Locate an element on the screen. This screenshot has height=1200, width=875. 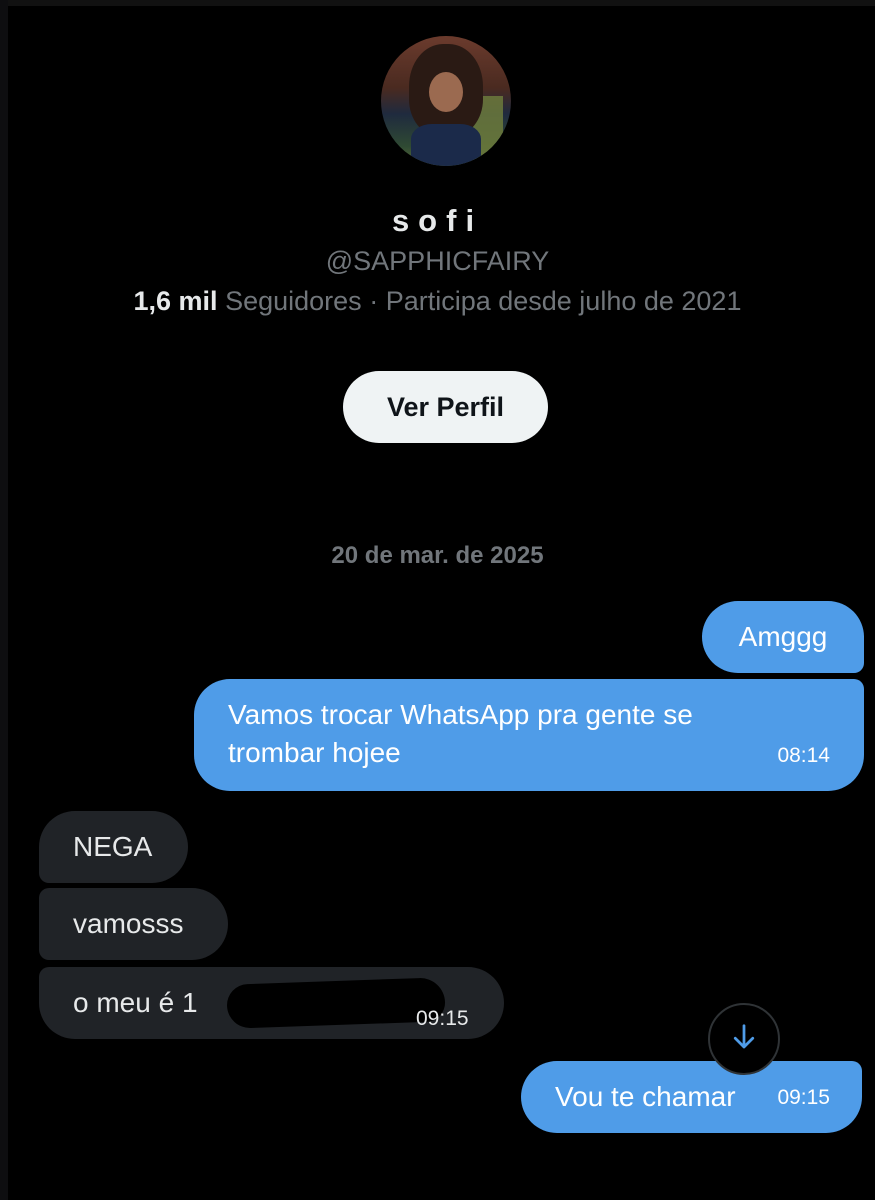
message-text: Amggg is located at coordinates (783, 636).